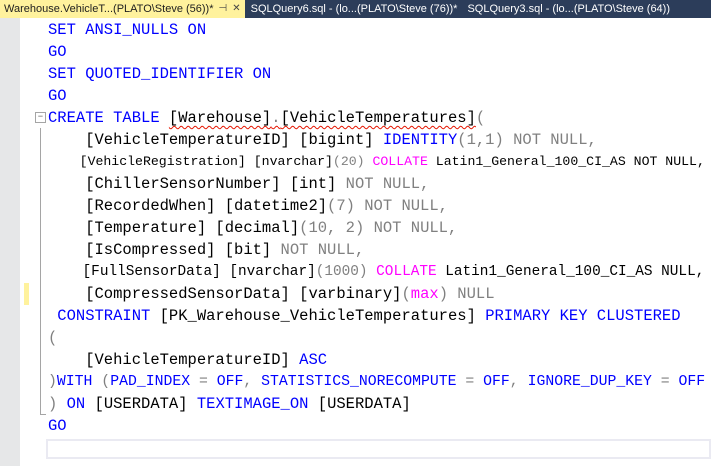  What do you see at coordinates (108, 118) in the screenshot?
I see `code-token: CREATE TABLE` at bounding box center [108, 118].